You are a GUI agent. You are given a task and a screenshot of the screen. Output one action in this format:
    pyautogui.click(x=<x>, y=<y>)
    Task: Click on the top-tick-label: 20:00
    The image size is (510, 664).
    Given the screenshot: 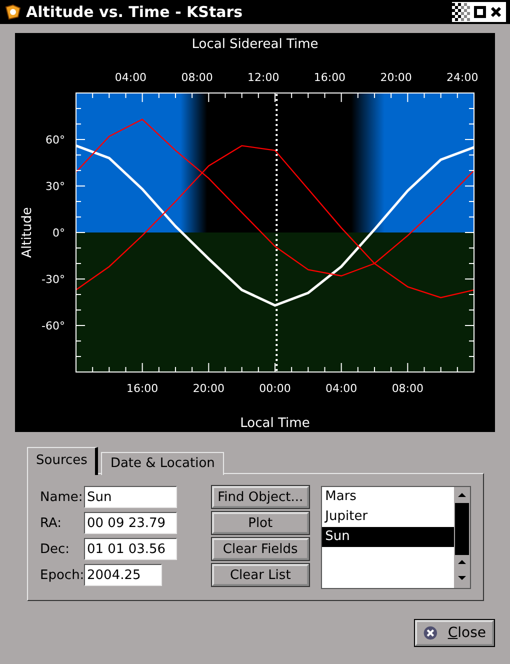 What is the action you would take?
    pyautogui.click(x=396, y=77)
    